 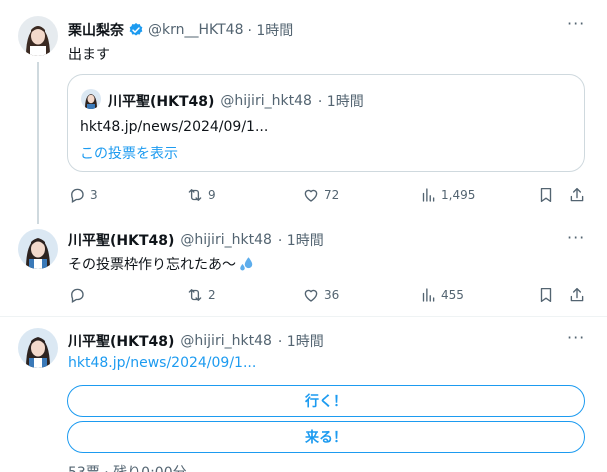 What do you see at coordinates (38, 36) in the screenshot?
I see `avatar-krn` at bounding box center [38, 36].